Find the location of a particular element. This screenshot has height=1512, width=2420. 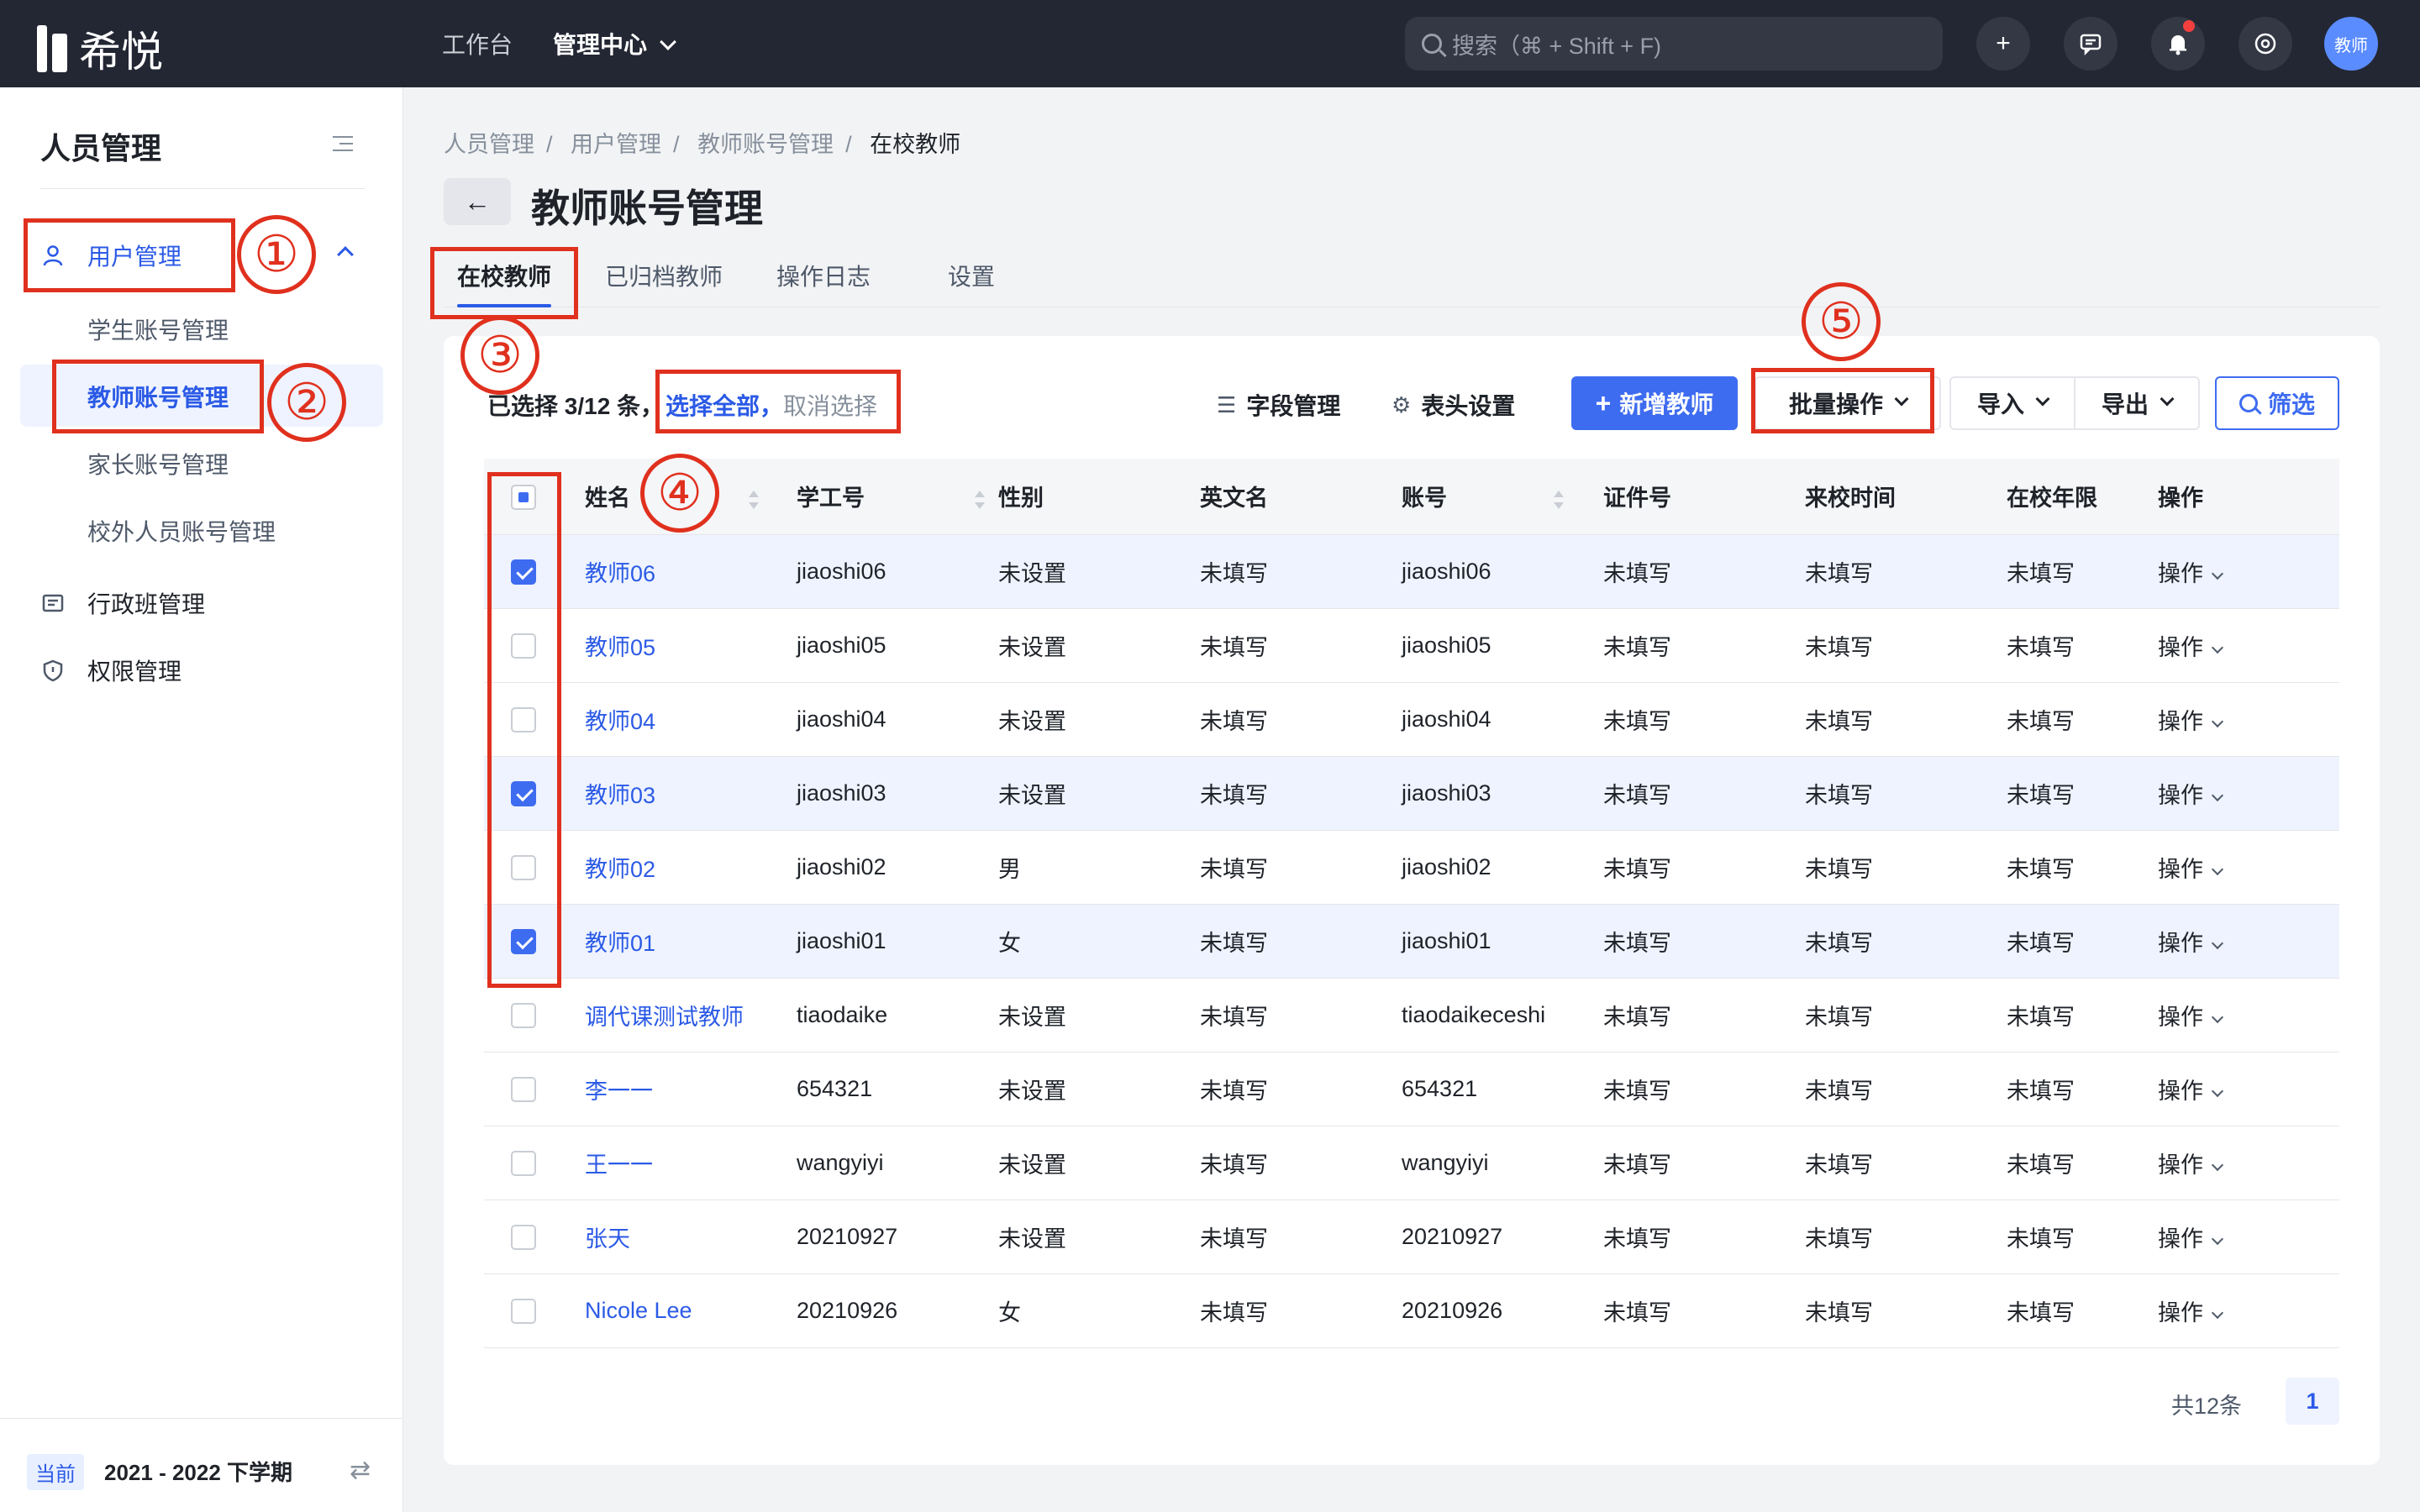

cell-gender-text: 未设置 is located at coordinates (1032, 1239).